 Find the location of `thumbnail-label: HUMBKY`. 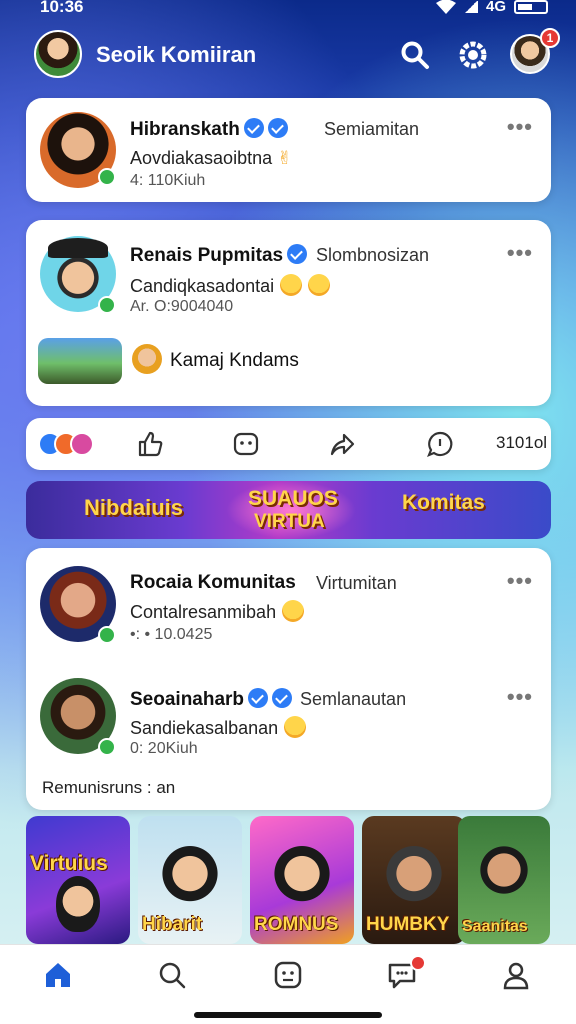

thumbnail-label: HUMBKY is located at coordinates (408, 924).